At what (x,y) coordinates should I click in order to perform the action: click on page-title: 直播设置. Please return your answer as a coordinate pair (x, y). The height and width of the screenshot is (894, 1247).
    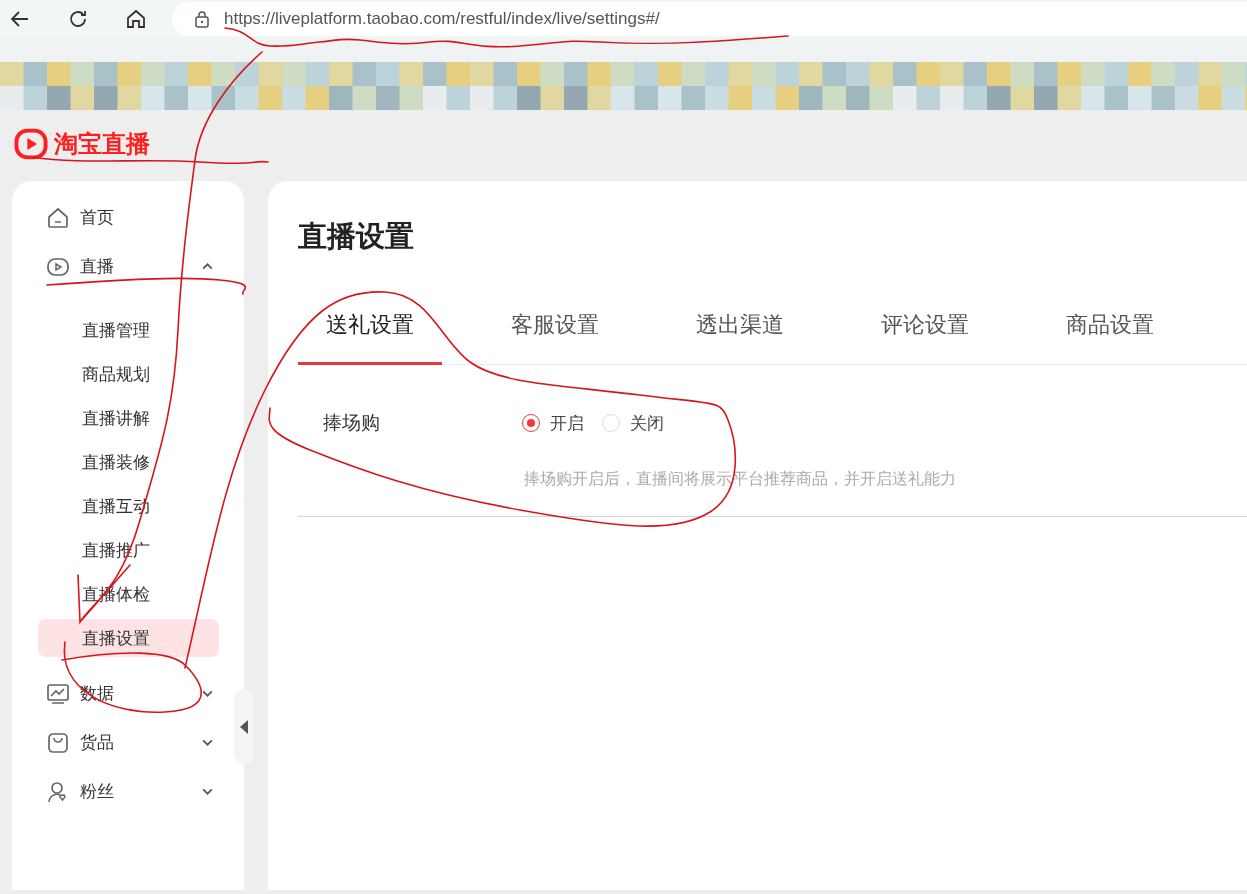
    Looking at the image, I should click on (356, 236).